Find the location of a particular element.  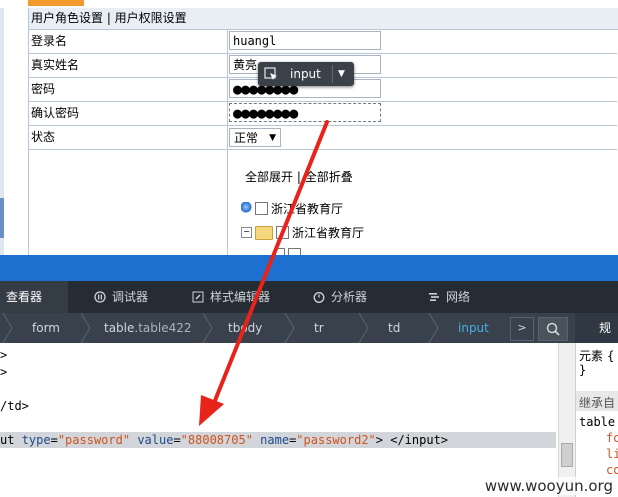

chevron-right-icon: > is located at coordinates (522, 327).